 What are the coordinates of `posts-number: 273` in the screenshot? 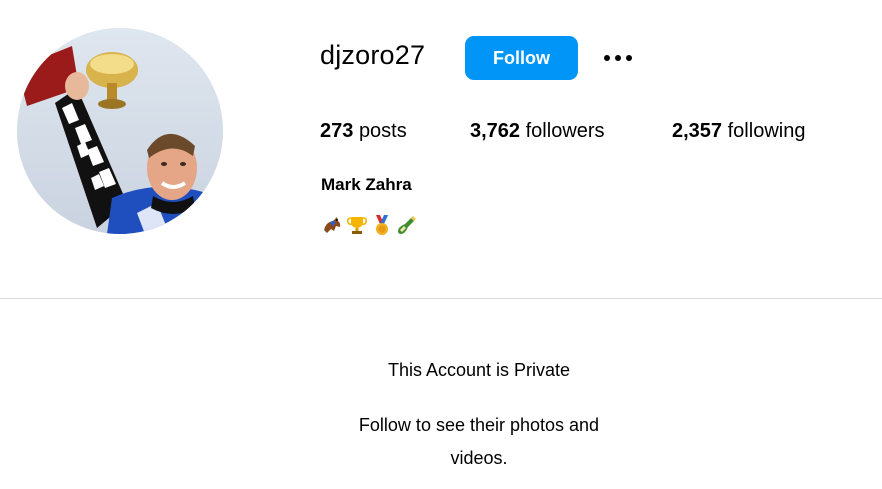 It's located at (337, 131).